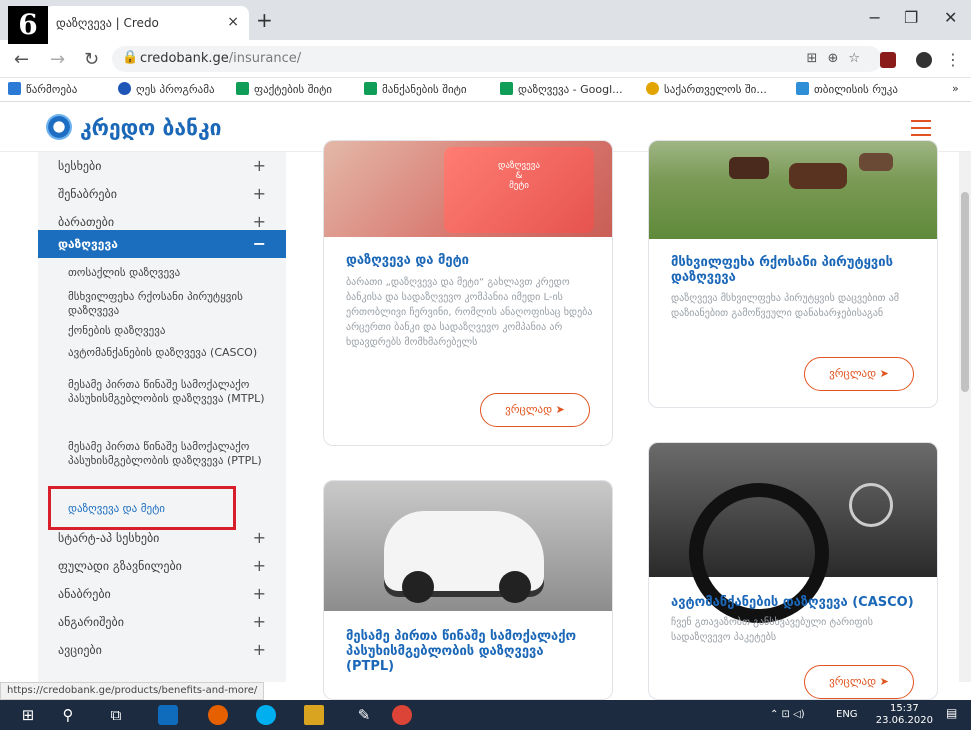 The image size is (971, 730). I want to click on bookmark-item: მანქანების შიტი, so click(415, 89).